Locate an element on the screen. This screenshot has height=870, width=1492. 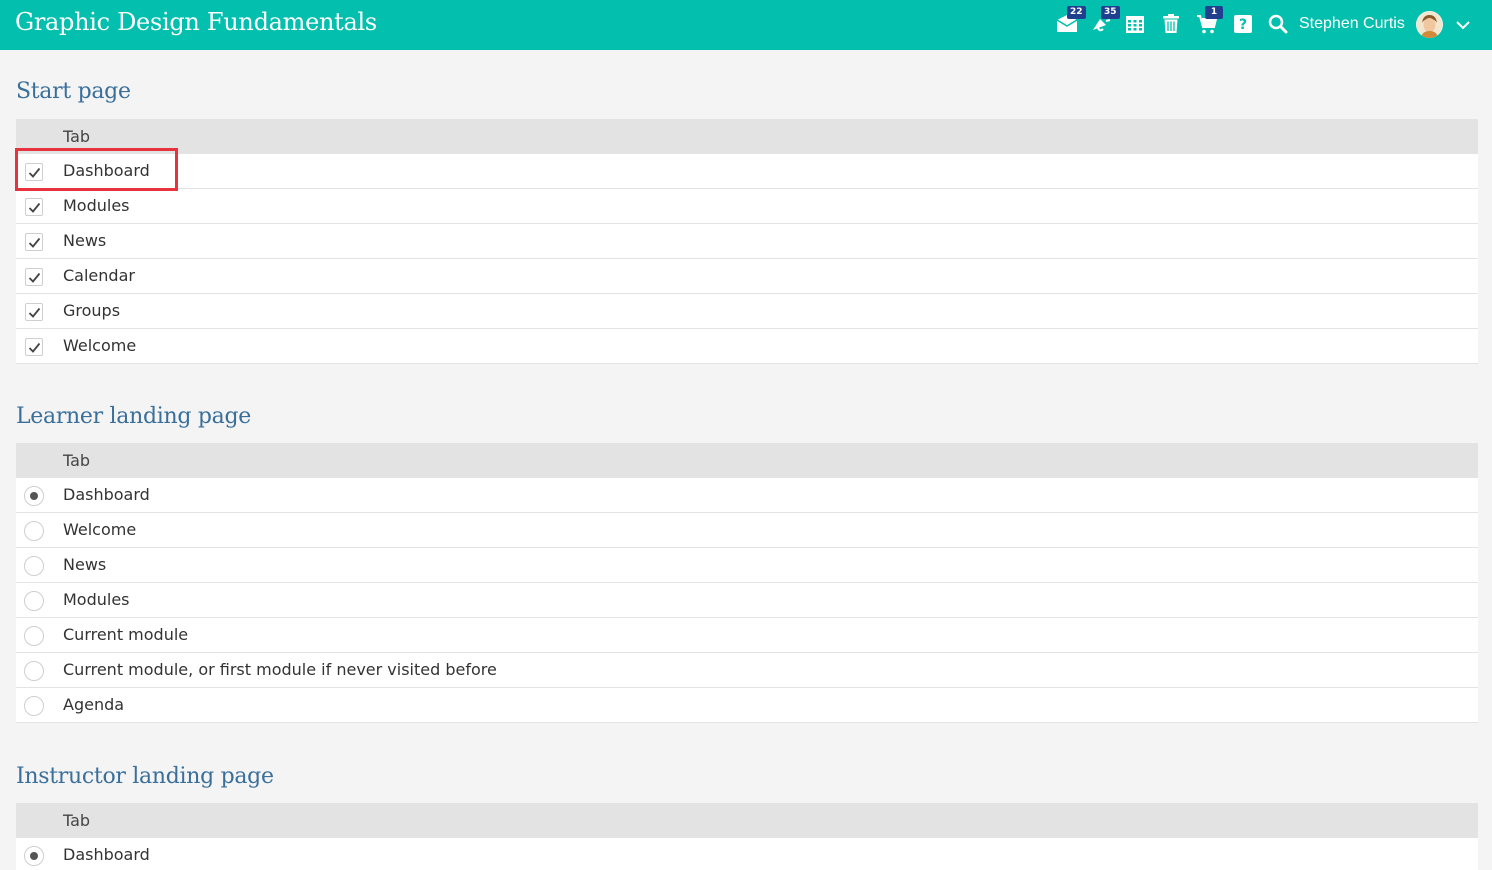
chevron-down-icon is located at coordinates (1463, 25).